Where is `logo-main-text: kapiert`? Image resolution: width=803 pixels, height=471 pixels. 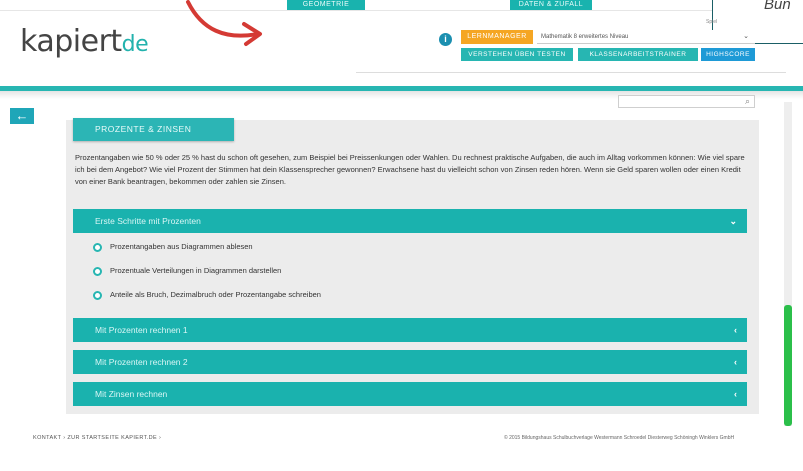
logo-main-text: kapiert is located at coordinates (71, 41).